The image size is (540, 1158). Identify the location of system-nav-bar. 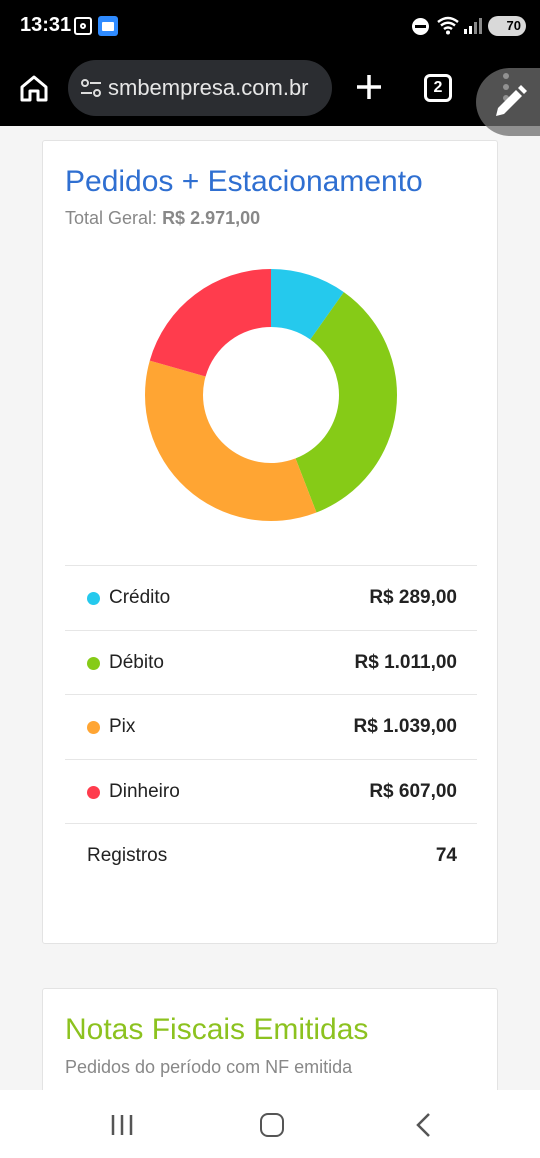
(270, 1124).